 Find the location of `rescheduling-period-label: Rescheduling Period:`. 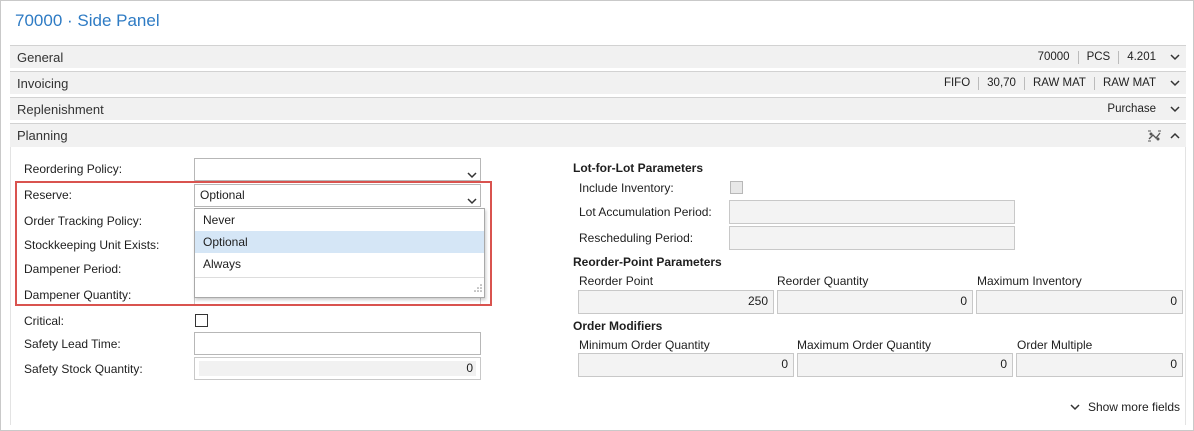

rescheduling-period-label: Rescheduling Period: is located at coordinates (636, 238).